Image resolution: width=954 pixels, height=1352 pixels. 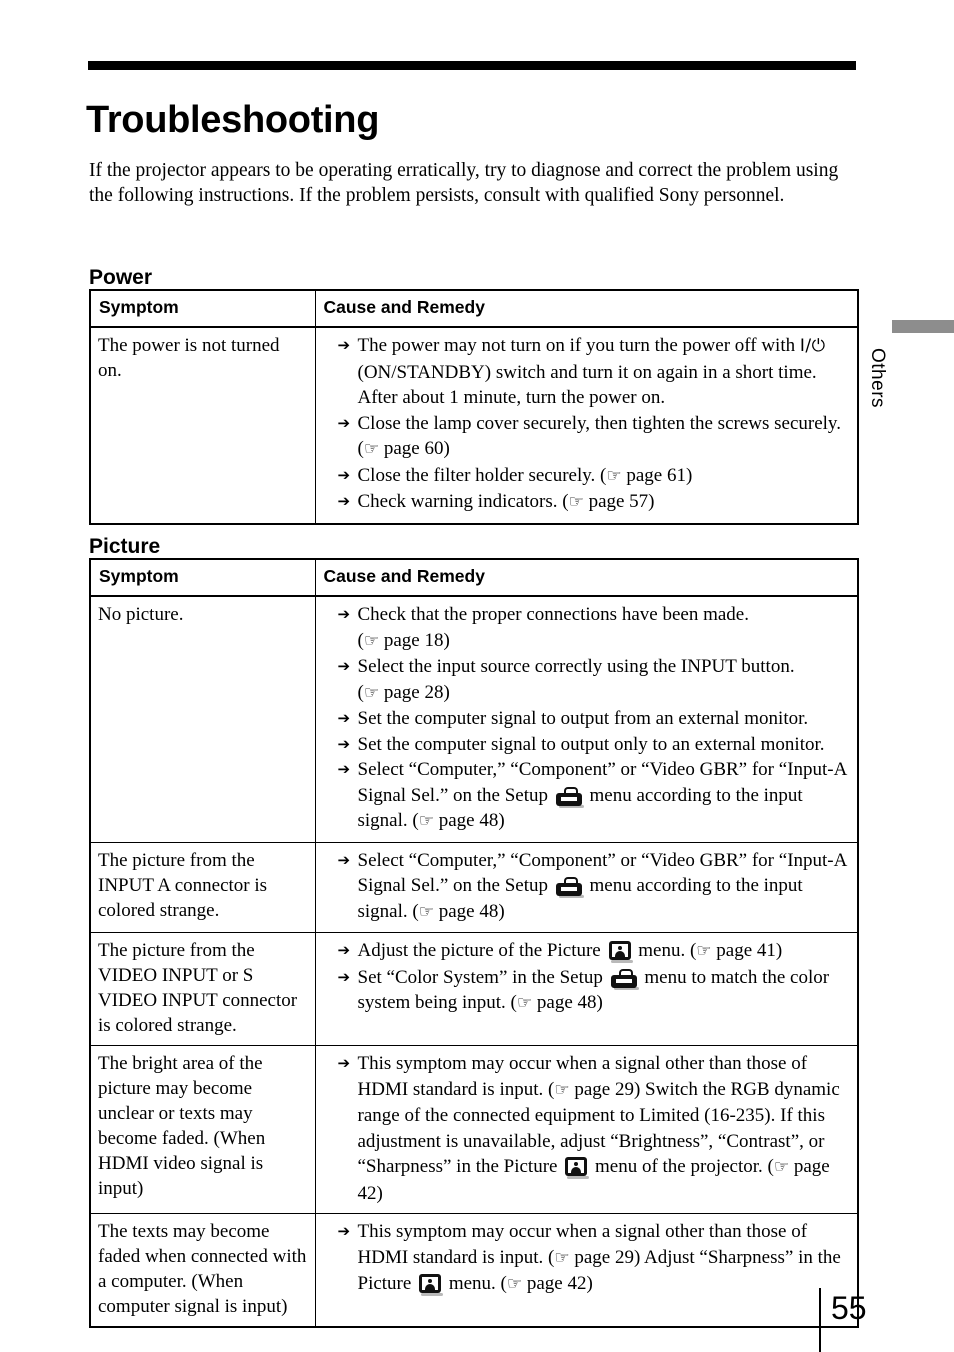 What do you see at coordinates (202, 308) in the screenshot?
I see `column-header-symptom: Symptom` at bounding box center [202, 308].